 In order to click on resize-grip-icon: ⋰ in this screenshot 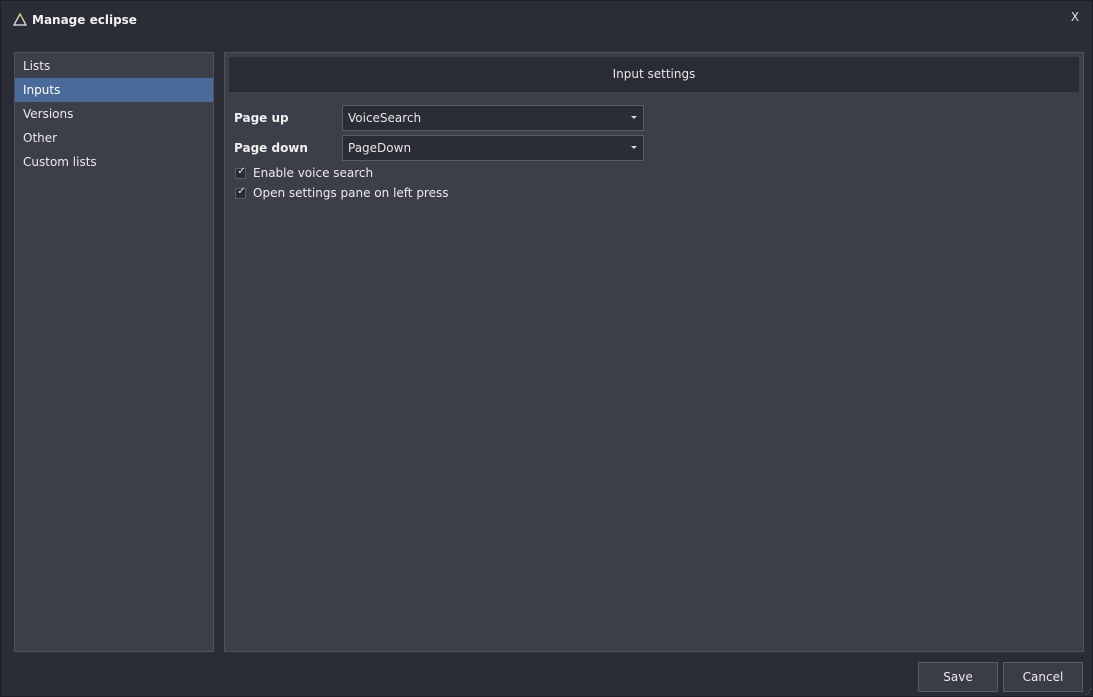, I will do `click(1088, 692)`.